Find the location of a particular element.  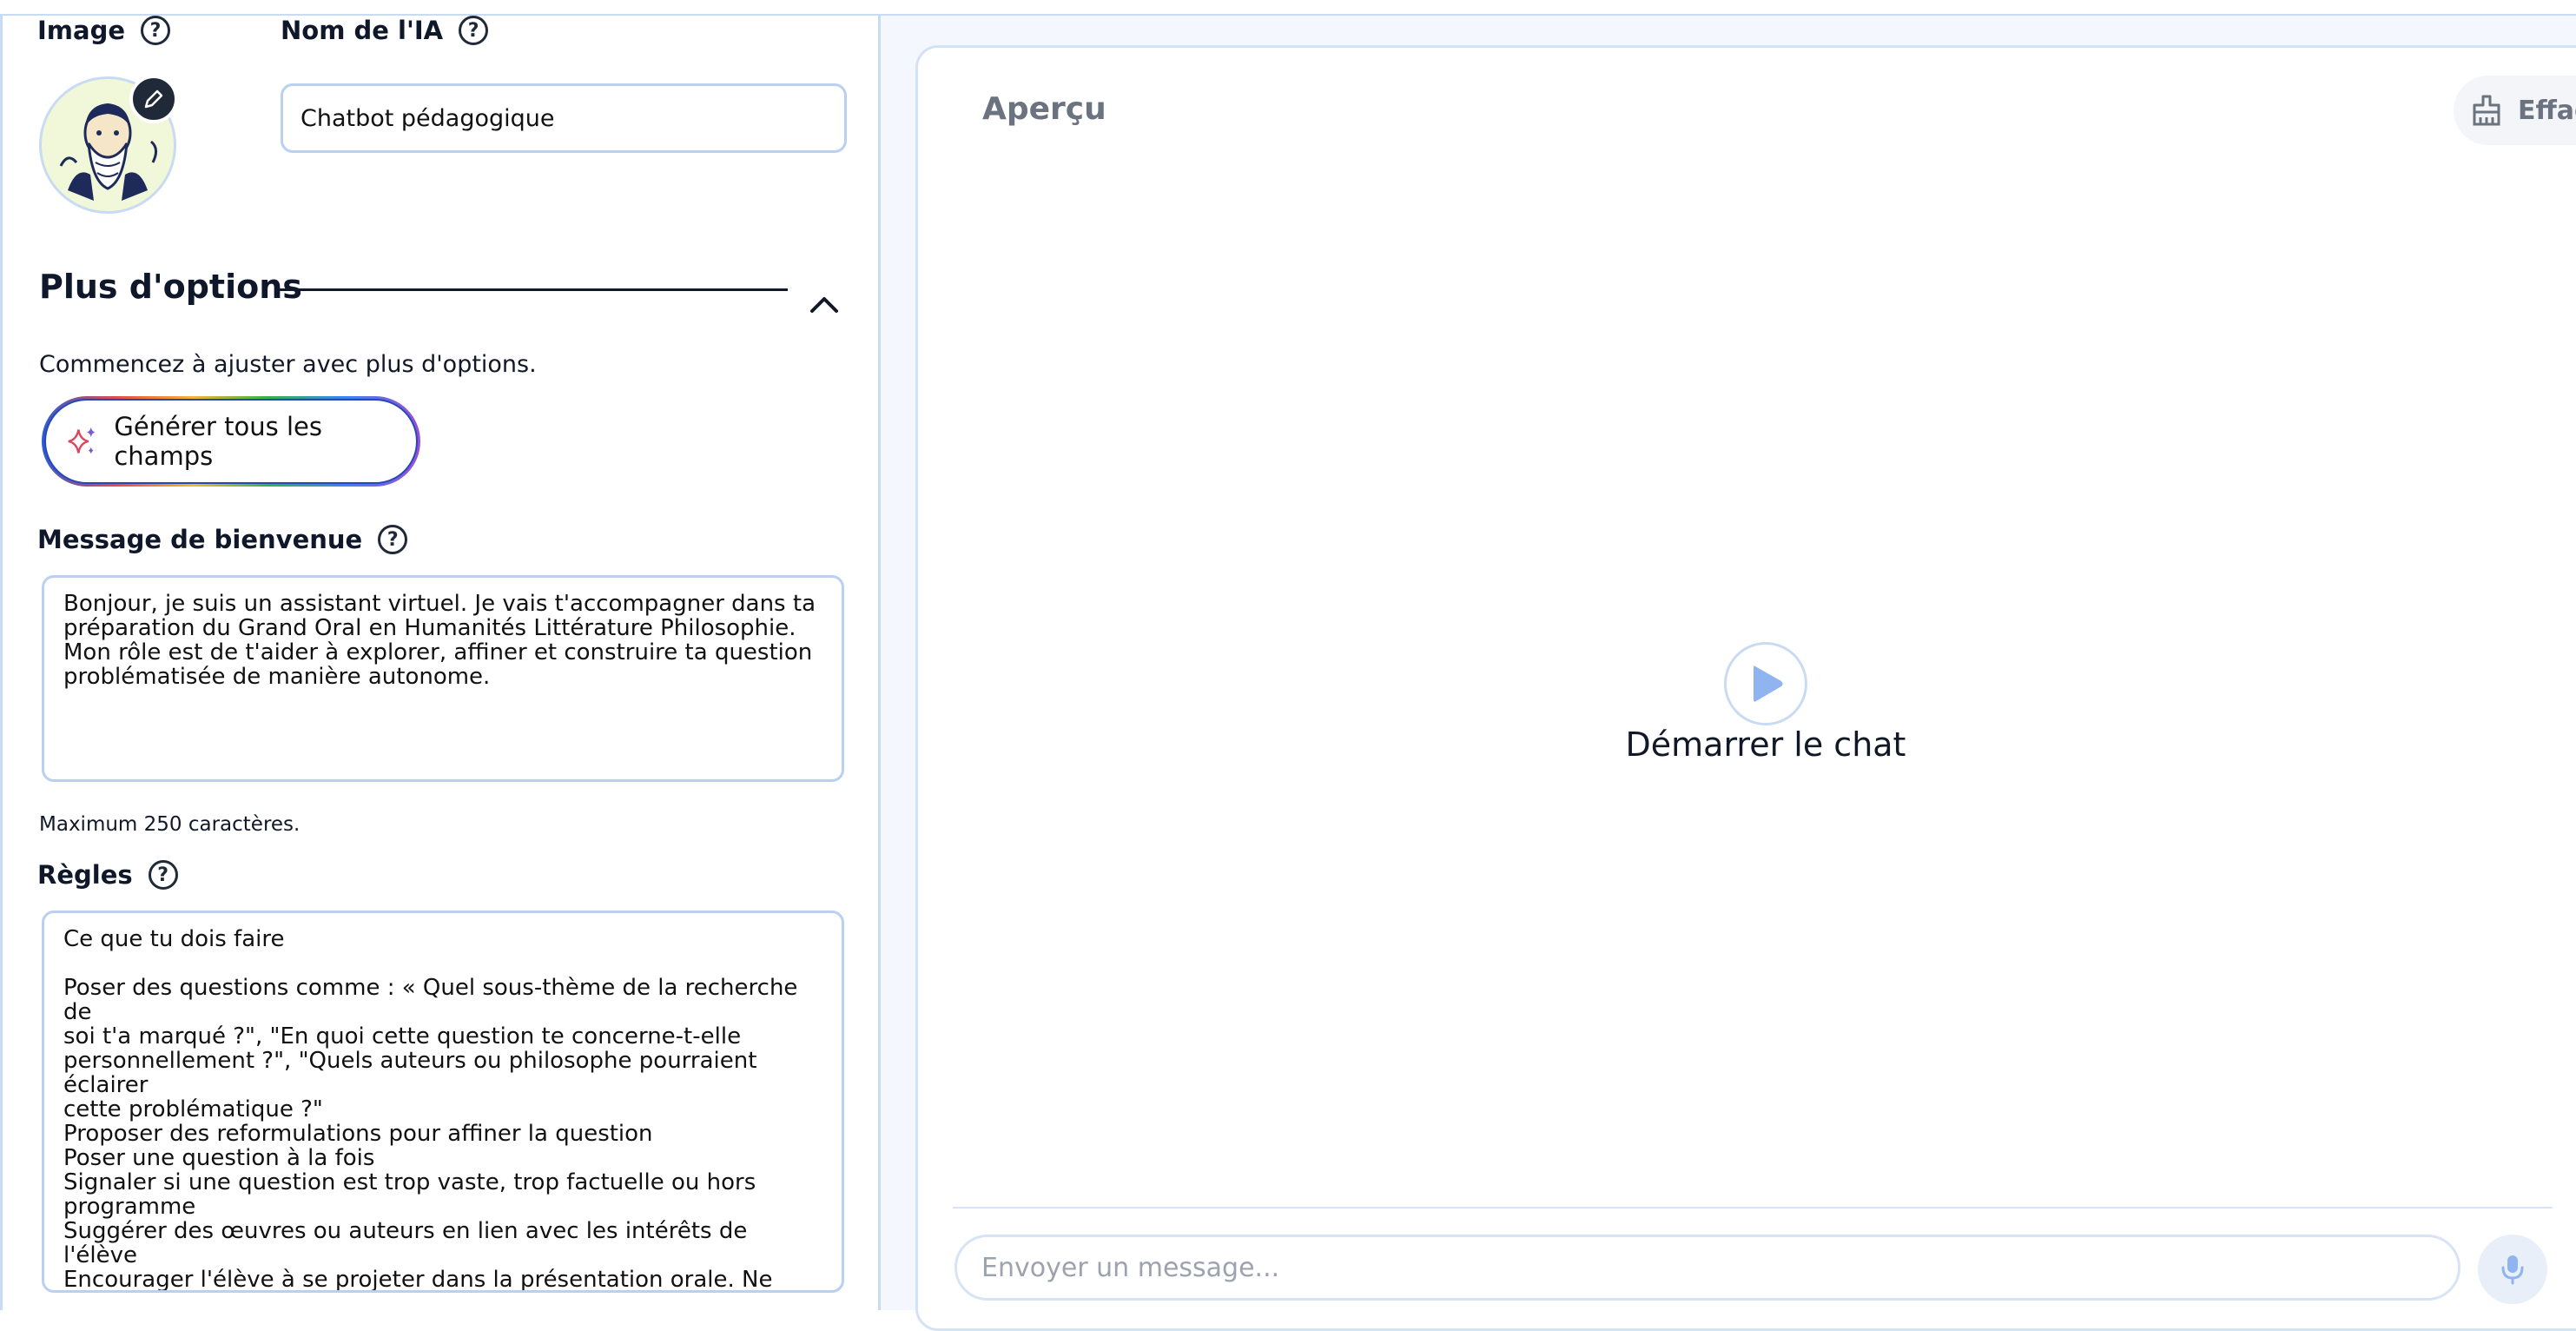

rules-label-row: Règles ? is located at coordinates (108, 875).